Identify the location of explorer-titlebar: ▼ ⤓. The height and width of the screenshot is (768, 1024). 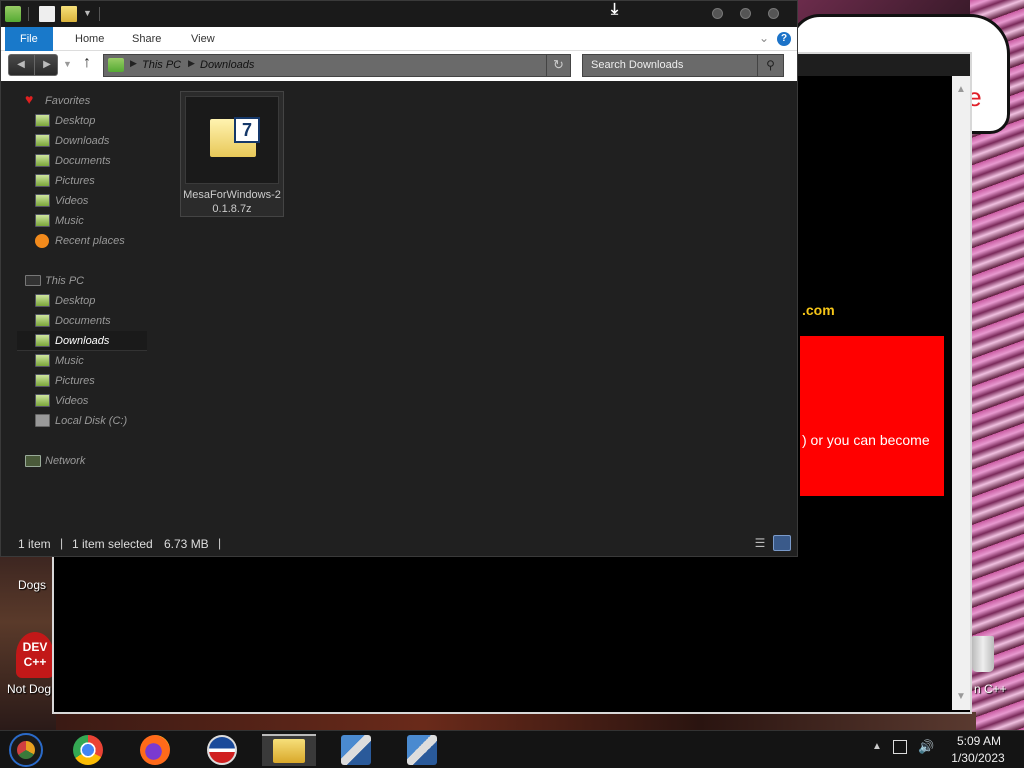
(399, 14).